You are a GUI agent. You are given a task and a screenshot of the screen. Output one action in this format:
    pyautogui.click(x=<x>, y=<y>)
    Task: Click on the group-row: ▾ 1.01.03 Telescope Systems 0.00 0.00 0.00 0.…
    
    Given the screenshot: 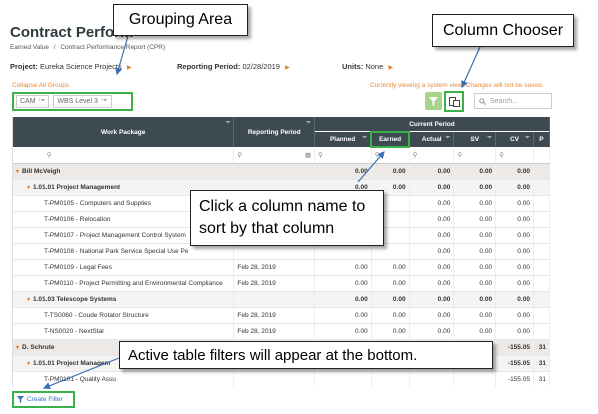 What is the action you would take?
    pyautogui.click(x=281, y=299)
    